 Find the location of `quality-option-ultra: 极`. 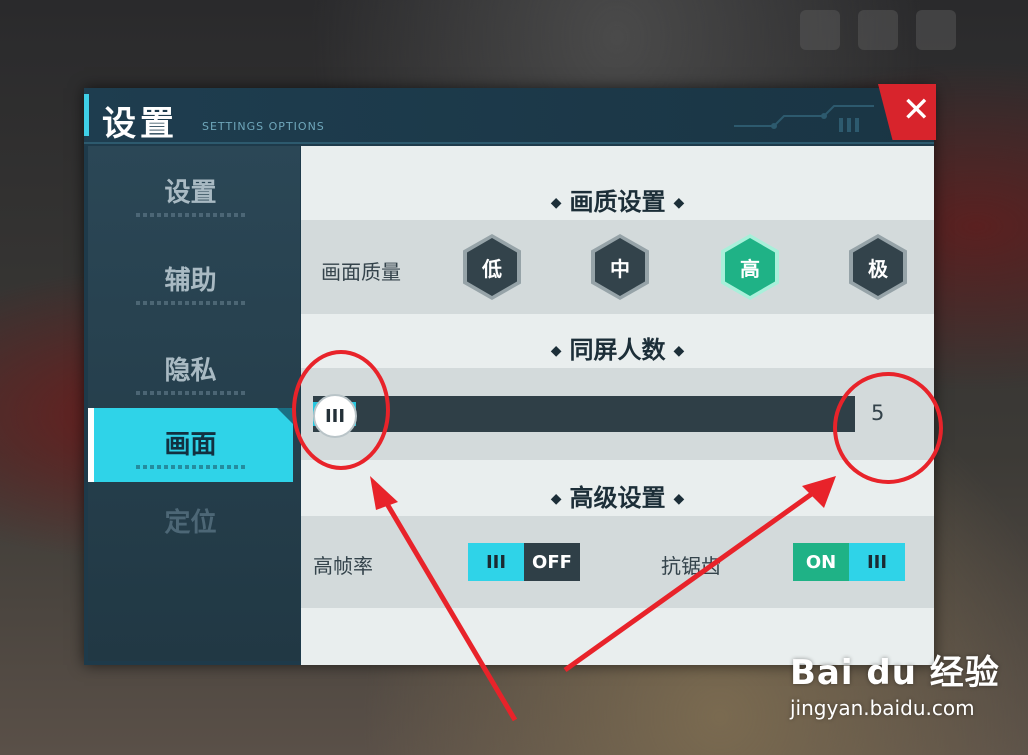

quality-option-ultra: 极 is located at coordinates (878, 267).